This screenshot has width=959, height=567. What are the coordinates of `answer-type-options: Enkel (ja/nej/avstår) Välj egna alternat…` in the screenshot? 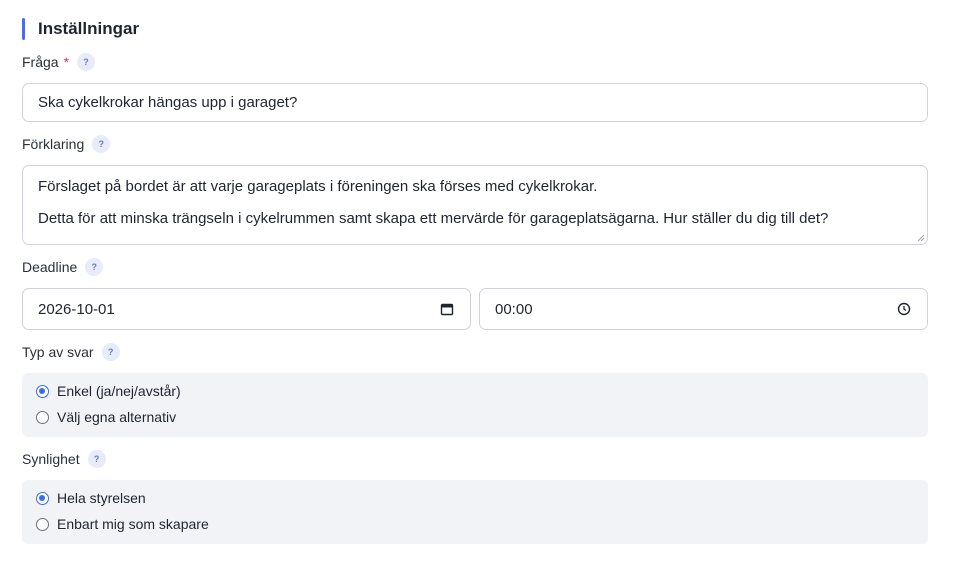 It's located at (475, 405).